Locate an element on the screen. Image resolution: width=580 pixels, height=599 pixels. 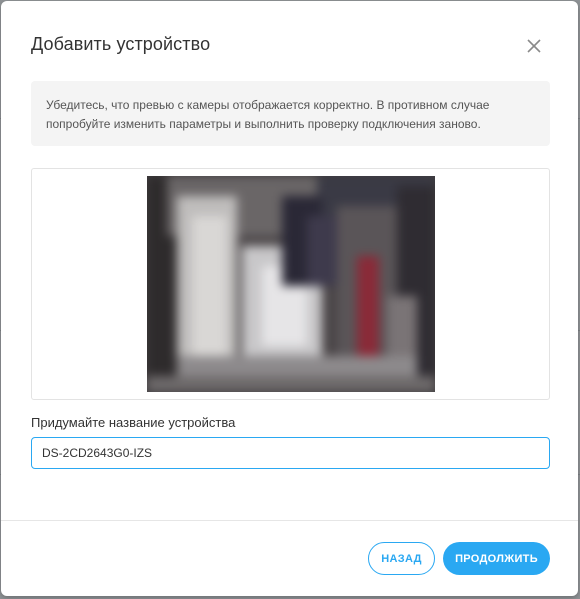
close-button is located at coordinates (534, 46).